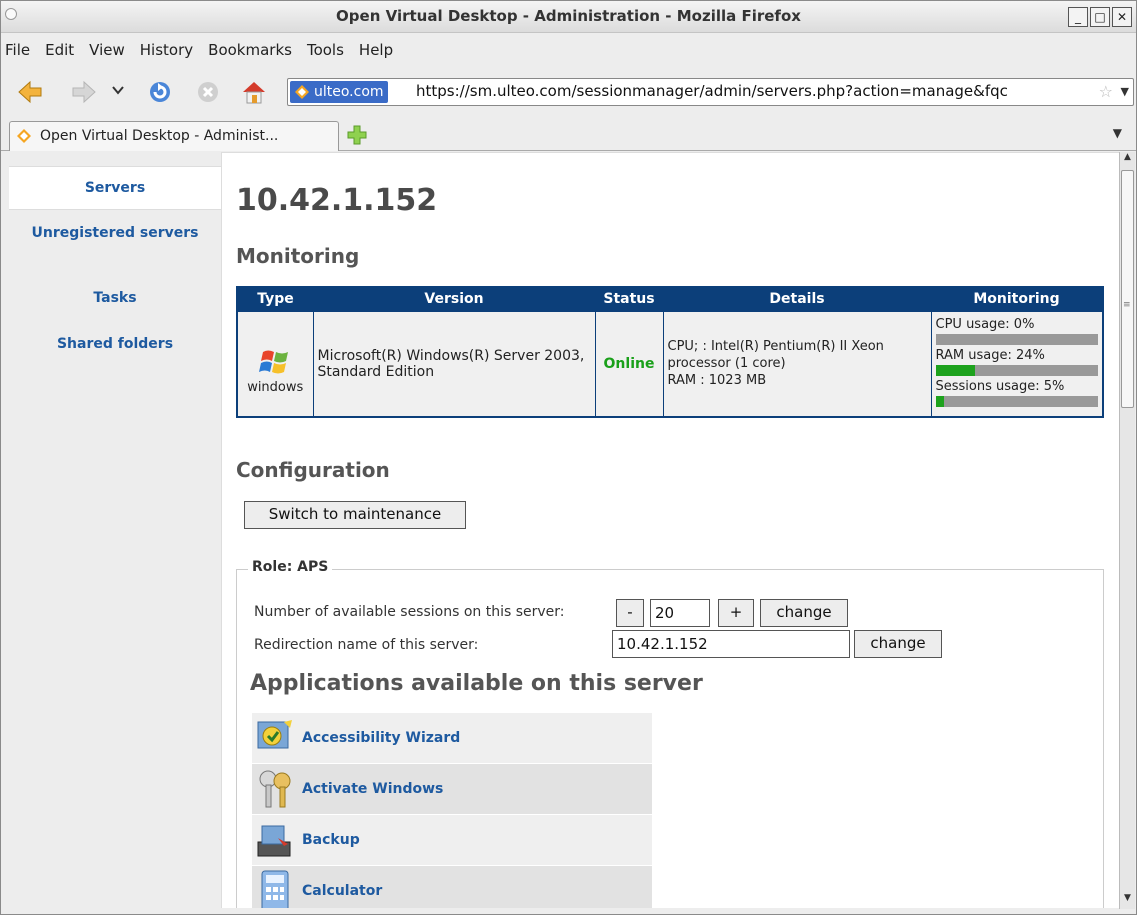 This screenshot has width=1137, height=915. I want to click on app-label-calculator: Calculator, so click(342, 891).